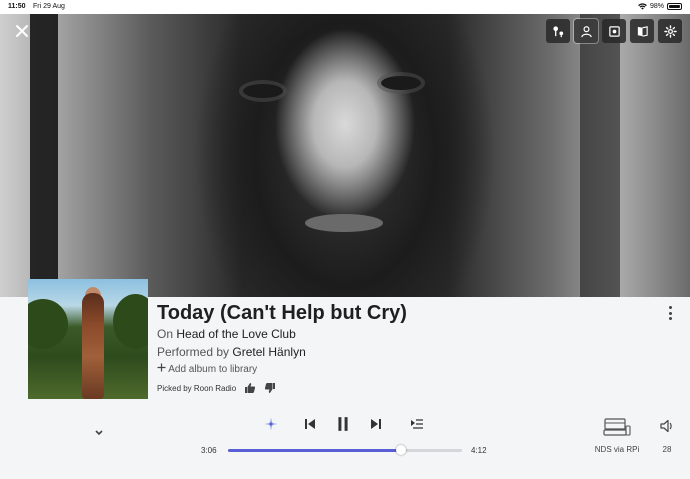 The height and width of the screenshot is (479, 690). Describe the element at coordinates (213, 369) in the screenshot. I see `add-to-library-label: Add album to library` at that location.